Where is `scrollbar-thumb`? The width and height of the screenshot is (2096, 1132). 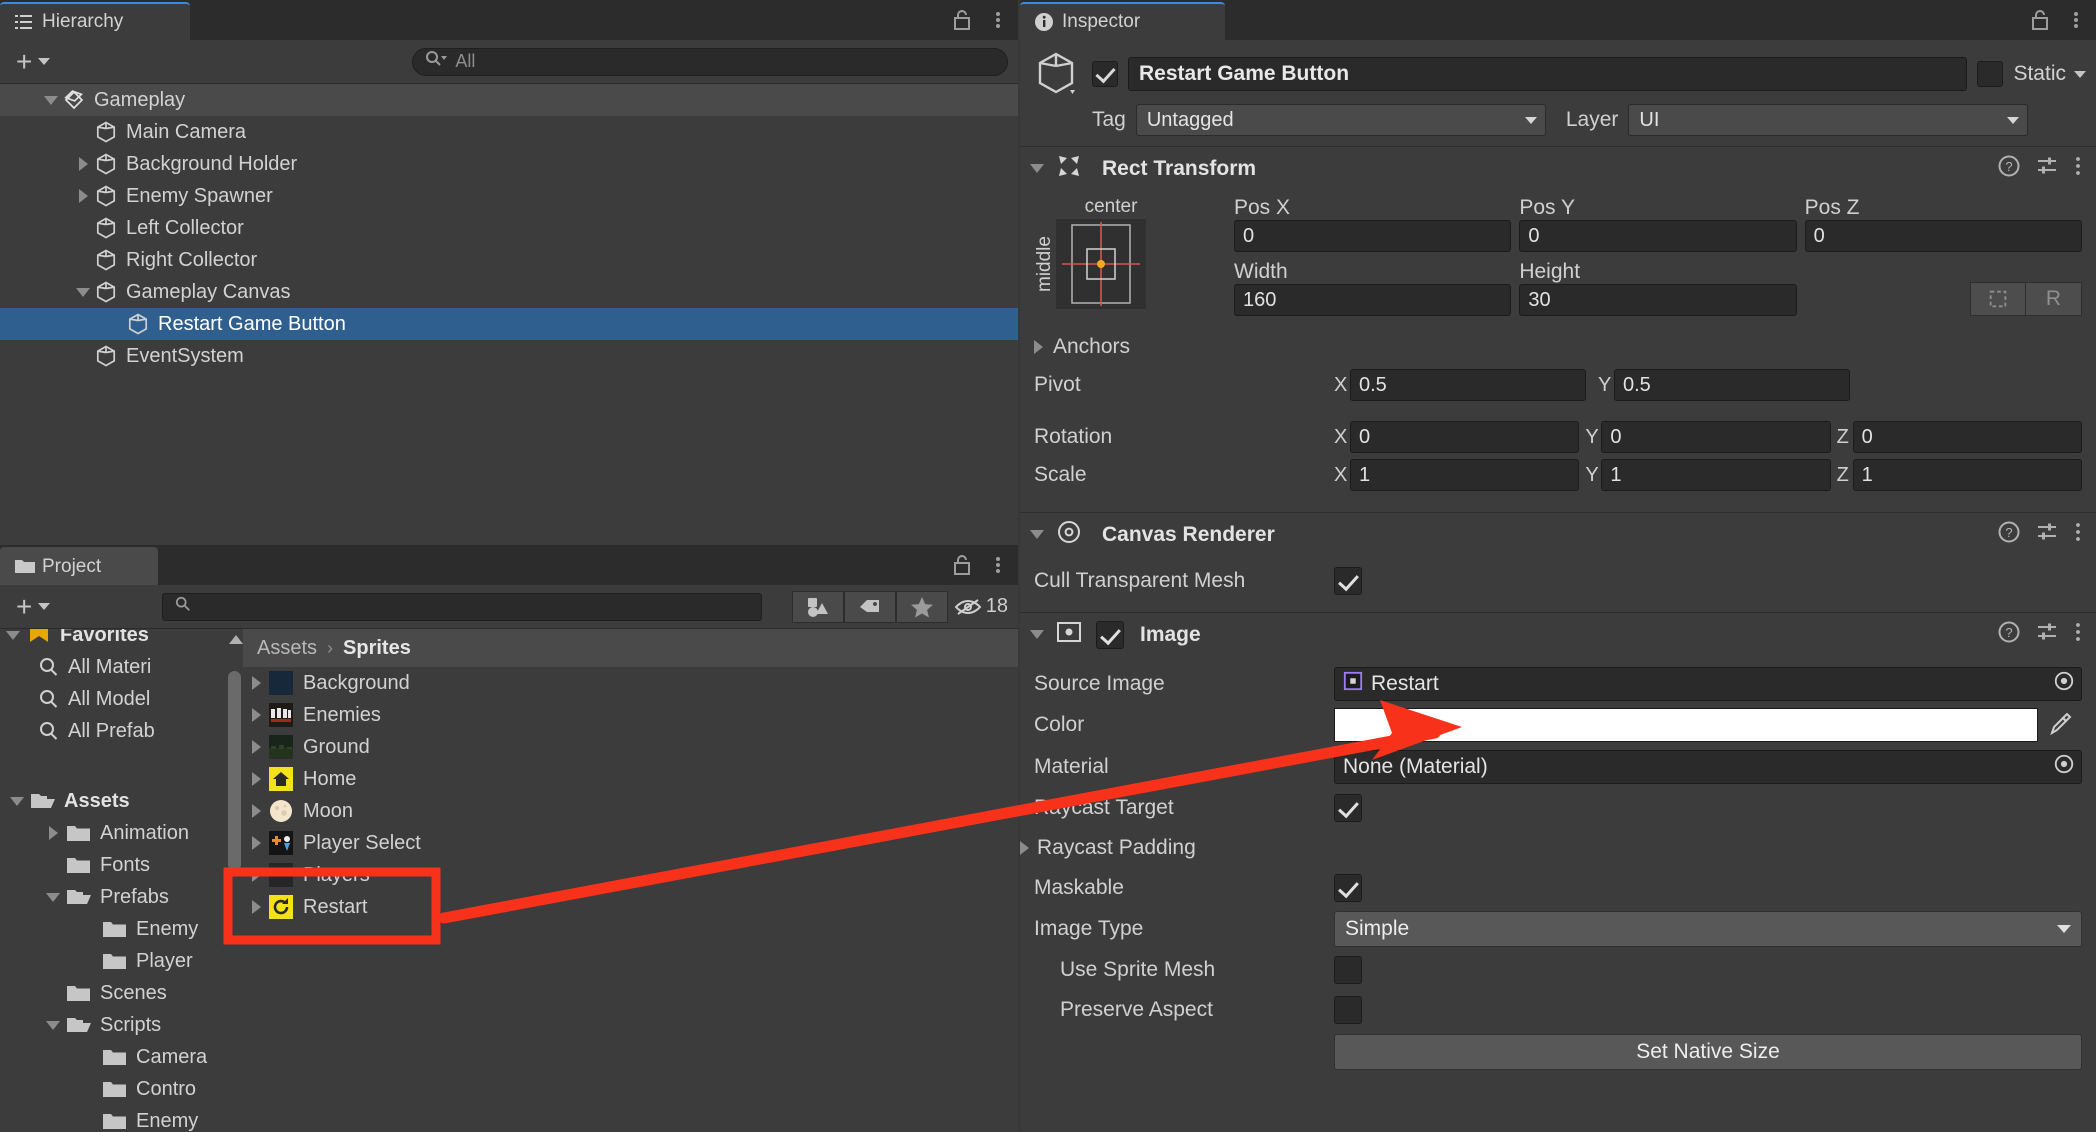 scrollbar-thumb is located at coordinates (234, 771).